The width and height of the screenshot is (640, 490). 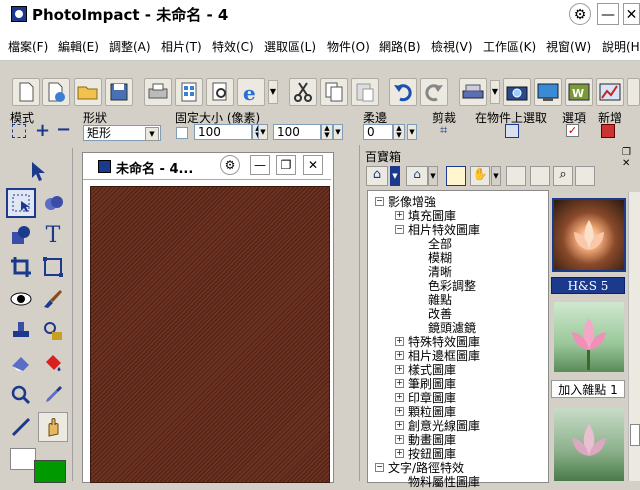 I want to click on copy-icon, so click(x=334, y=92).